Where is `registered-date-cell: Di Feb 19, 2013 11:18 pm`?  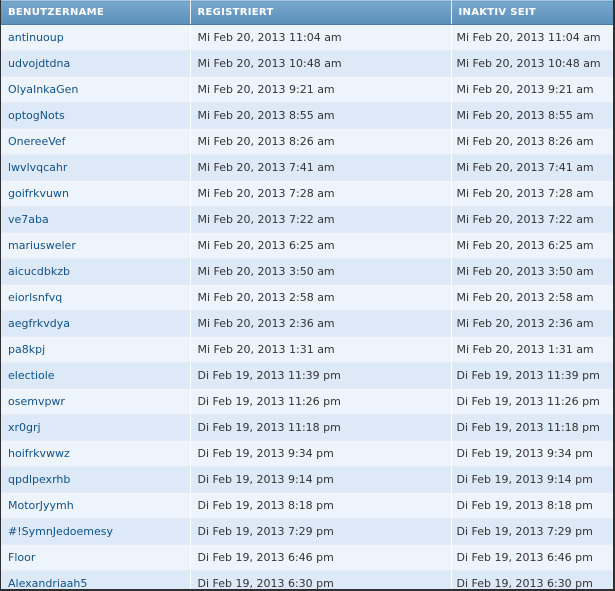
registered-date-cell: Di Feb 19, 2013 11:18 pm is located at coordinates (321, 427).